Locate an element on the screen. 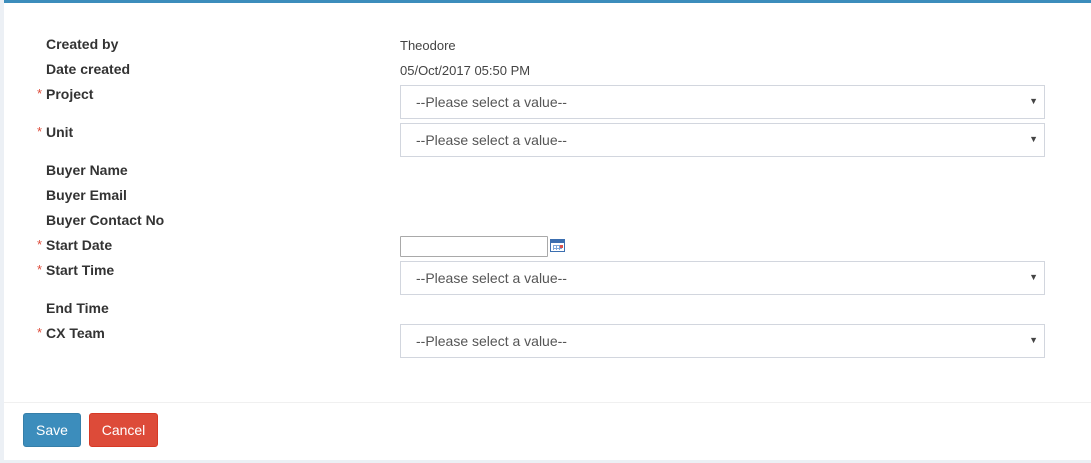 Image resolution: width=1091 pixels, height=463 pixels. date-created-label: Date created is located at coordinates (88, 69).